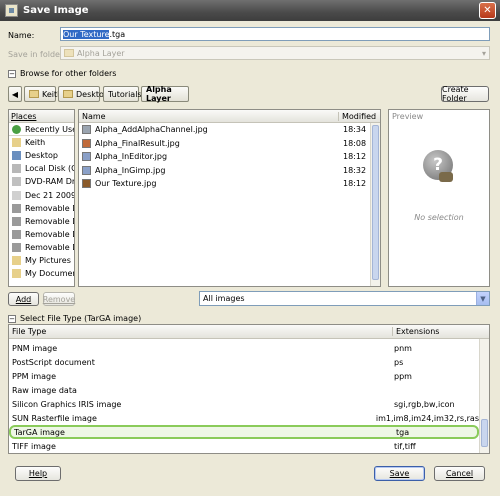 The width and height of the screenshot is (500, 496). I want to click on file-modified: 18:32, so click(355, 170).